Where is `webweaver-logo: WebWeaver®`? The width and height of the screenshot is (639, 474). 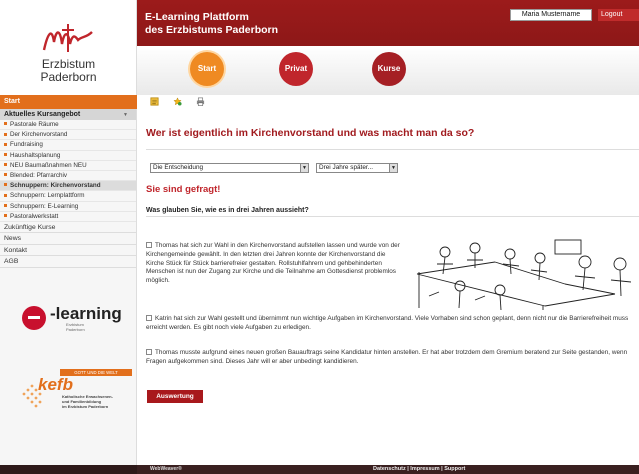
webweaver-logo: WebWeaver® is located at coordinates (166, 469).